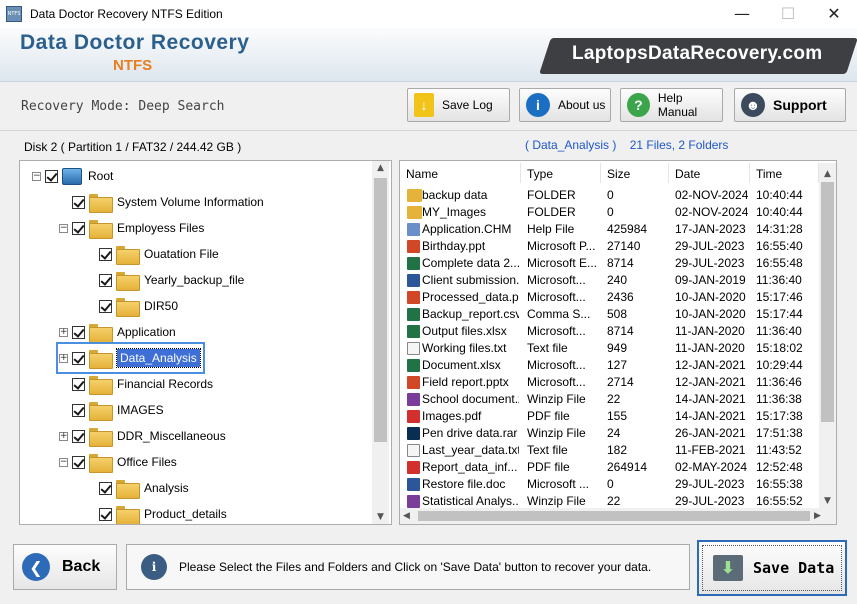 The width and height of the screenshot is (857, 604). What do you see at coordinates (742, 14) in the screenshot?
I see `minimize-button: —` at bounding box center [742, 14].